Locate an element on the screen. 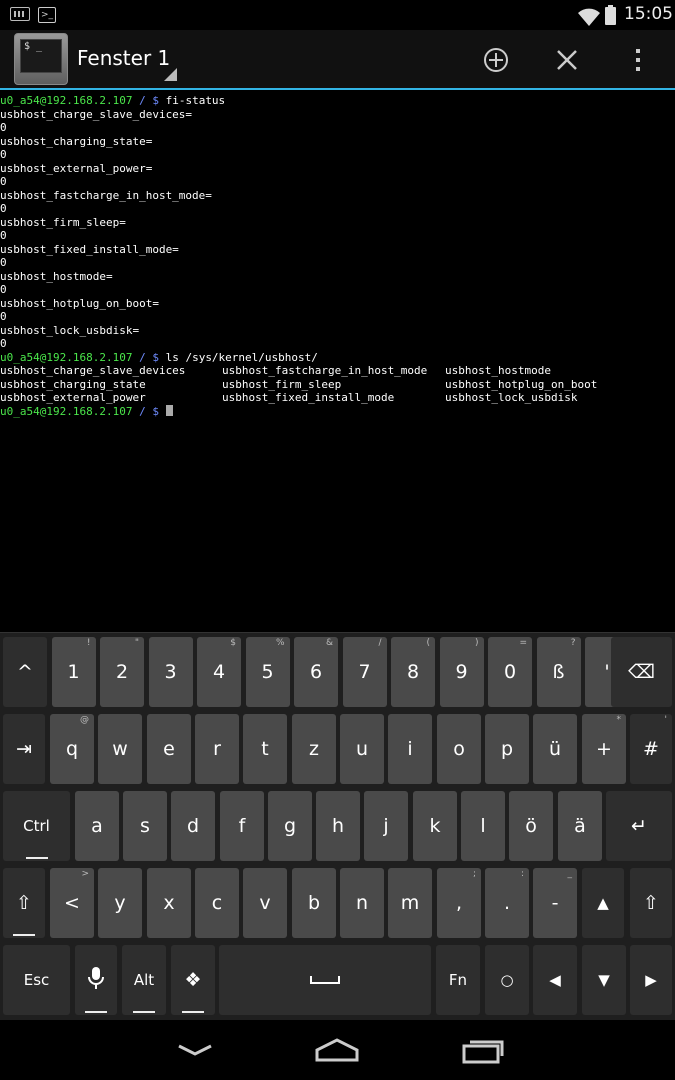 Image resolution: width=675 pixels, height=1080 pixels. key-d: d is located at coordinates (193, 826).